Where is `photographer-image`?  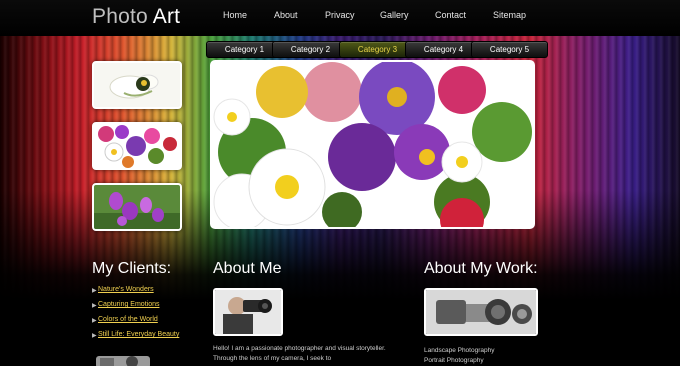
photographer-image is located at coordinates (248, 312).